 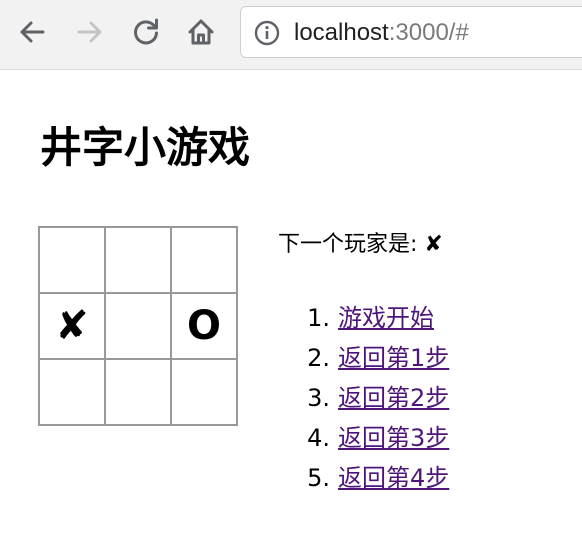 I want to click on back-button, so click(x=32, y=32).